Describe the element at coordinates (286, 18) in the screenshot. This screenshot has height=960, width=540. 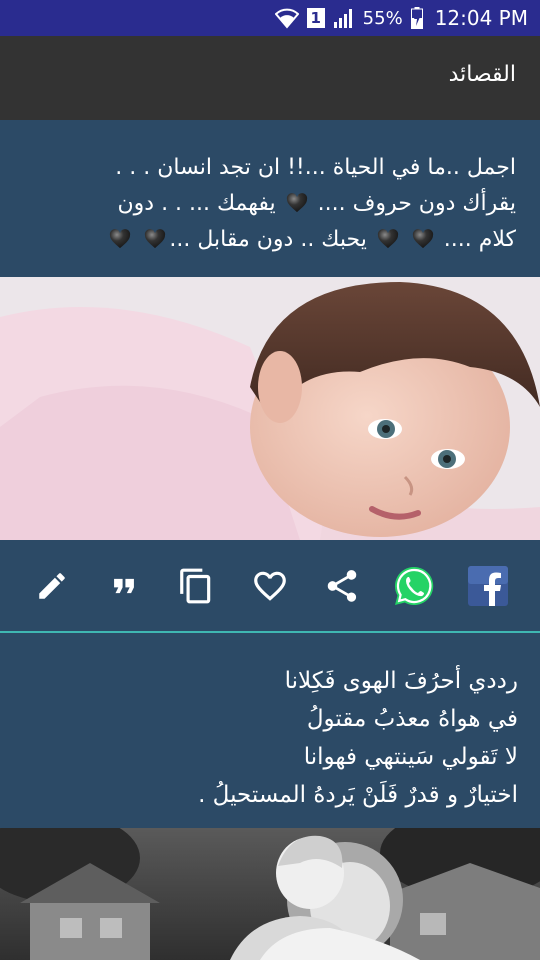
I see `wifi-icon` at that location.